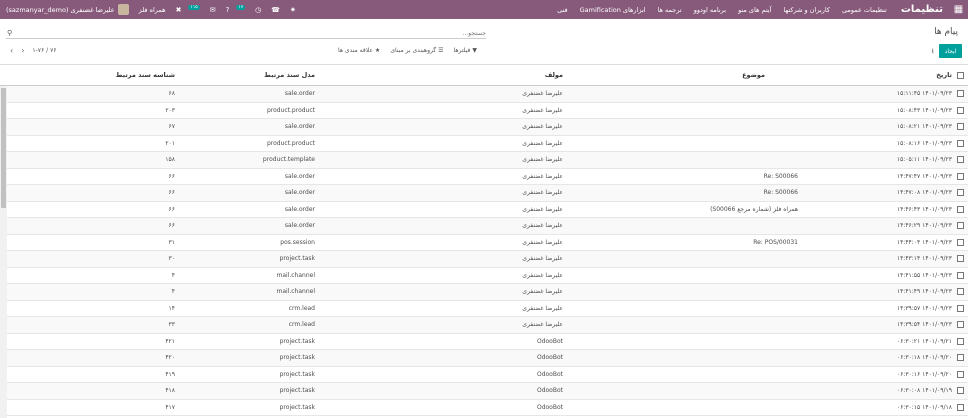  Describe the element at coordinates (3, 148) in the screenshot. I see `scrollbar-thumb` at that location.